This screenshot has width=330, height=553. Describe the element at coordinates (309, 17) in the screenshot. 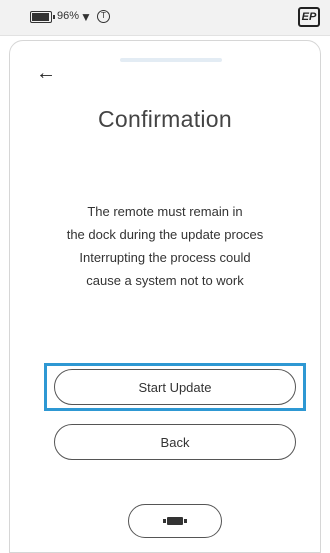

I see `ep-logo: EP` at that location.